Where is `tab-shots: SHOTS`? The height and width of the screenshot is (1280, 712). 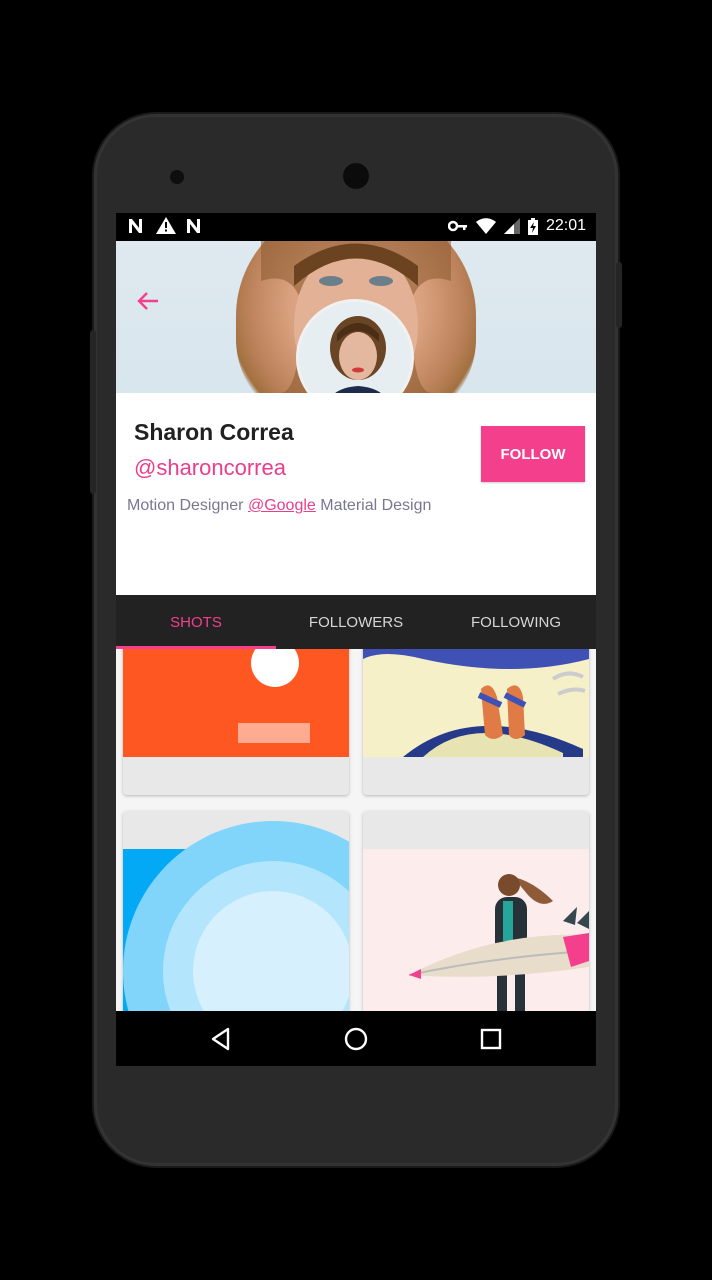
tab-shots: SHOTS is located at coordinates (196, 622).